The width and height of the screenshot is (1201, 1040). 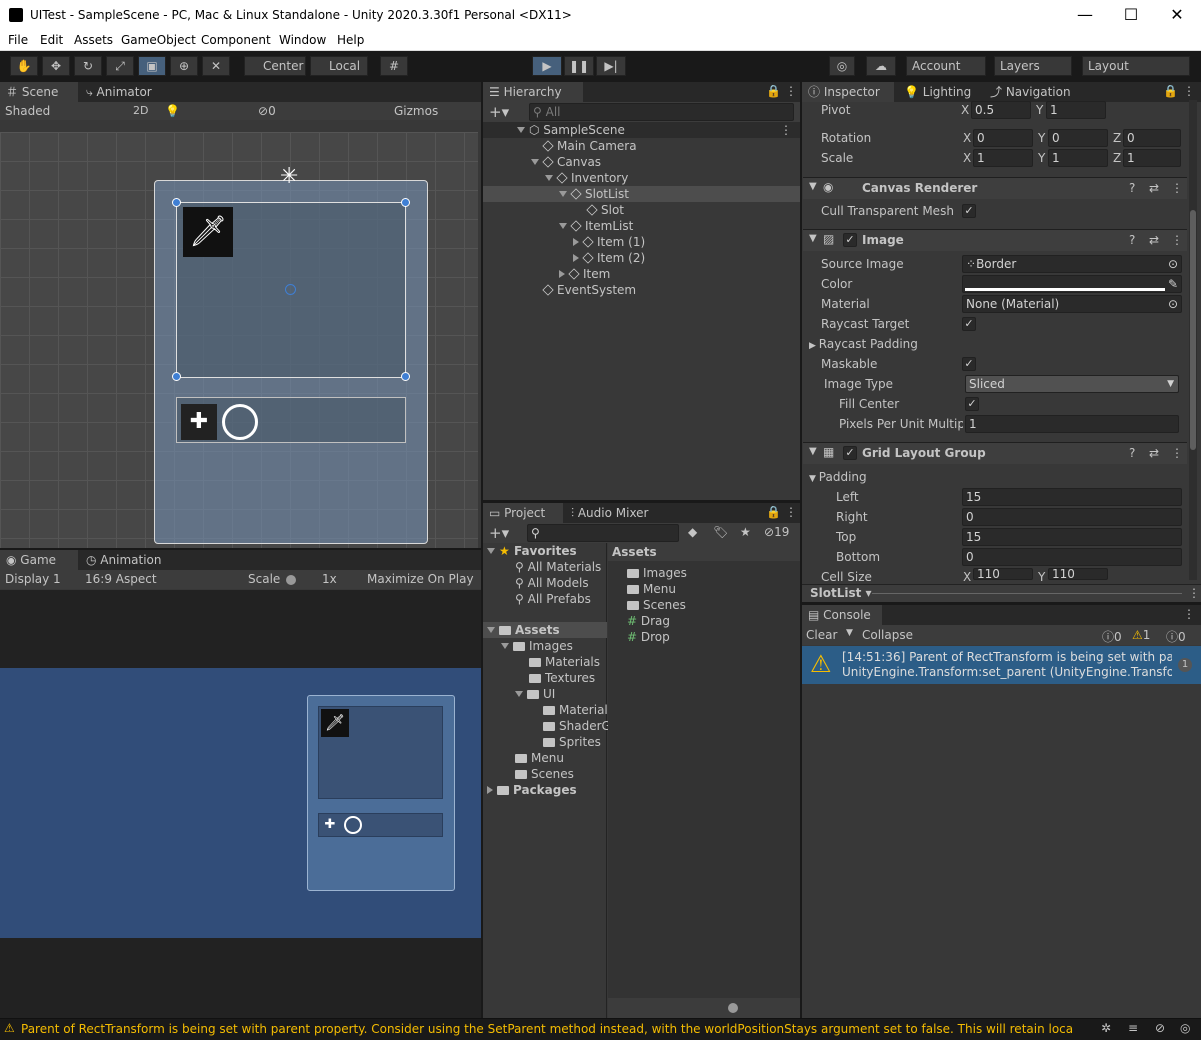 What do you see at coordinates (641, 194) in the screenshot?
I see `hierarchy-item-selected: SlotList` at bounding box center [641, 194].